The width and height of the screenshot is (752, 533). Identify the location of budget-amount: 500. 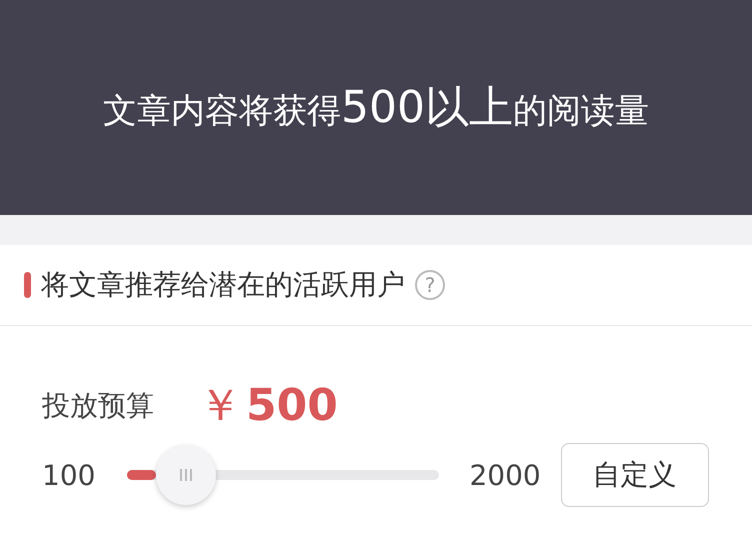
(292, 405).